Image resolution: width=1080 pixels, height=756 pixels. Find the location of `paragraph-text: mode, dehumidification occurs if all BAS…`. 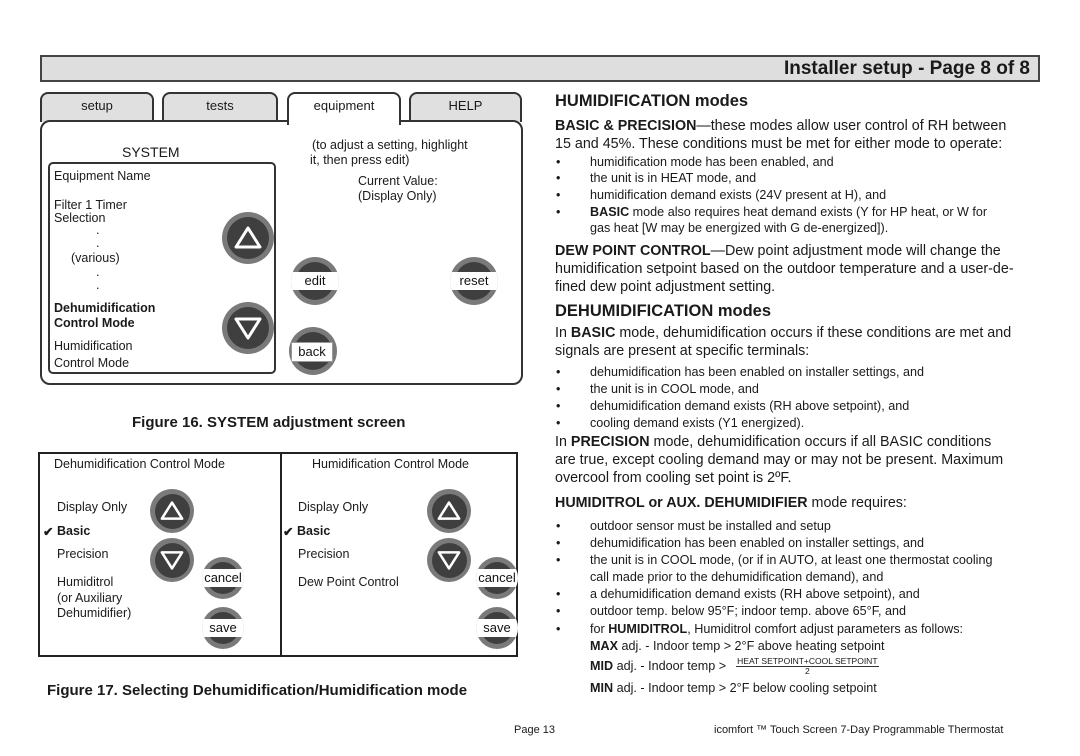

paragraph-text: mode, dehumidification occurs if all BAS… is located at coordinates (820, 442).